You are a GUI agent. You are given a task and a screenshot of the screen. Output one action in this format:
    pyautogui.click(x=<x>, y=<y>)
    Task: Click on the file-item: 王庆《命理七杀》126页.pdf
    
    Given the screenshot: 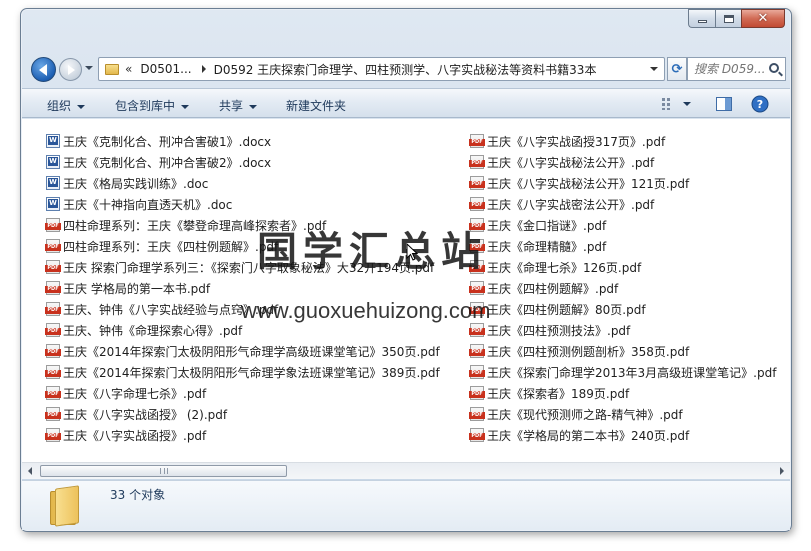 What is the action you would take?
    pyautogui.click(x=555, y=267)
    